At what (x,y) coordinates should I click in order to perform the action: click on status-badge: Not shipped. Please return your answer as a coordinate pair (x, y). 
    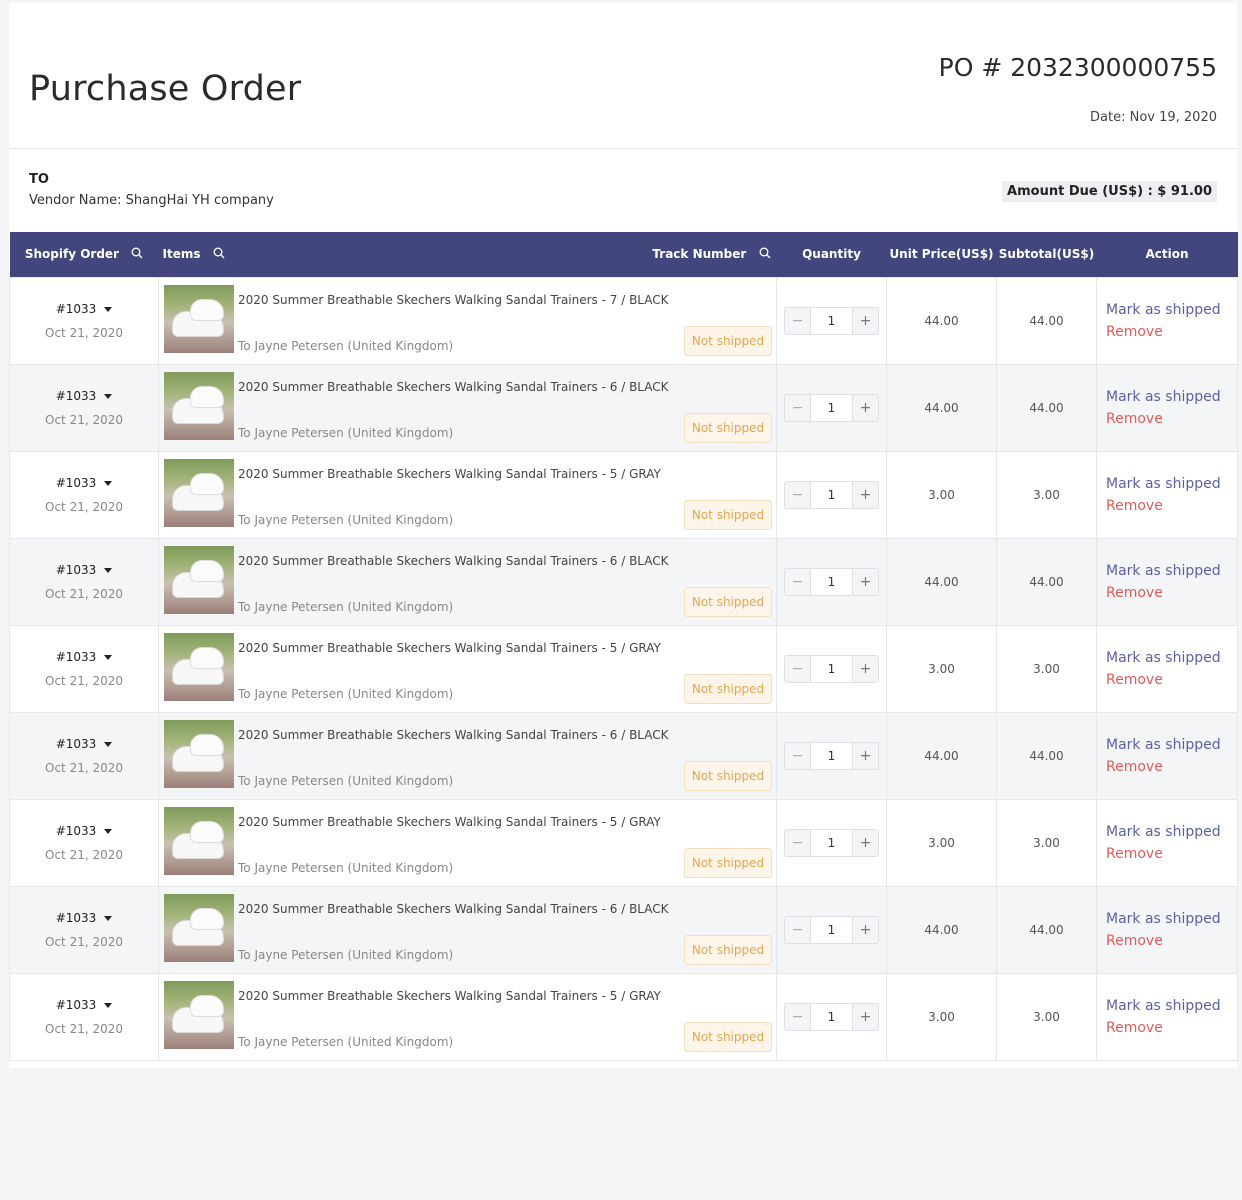
    Looking at the image, I should click on (728, 949).